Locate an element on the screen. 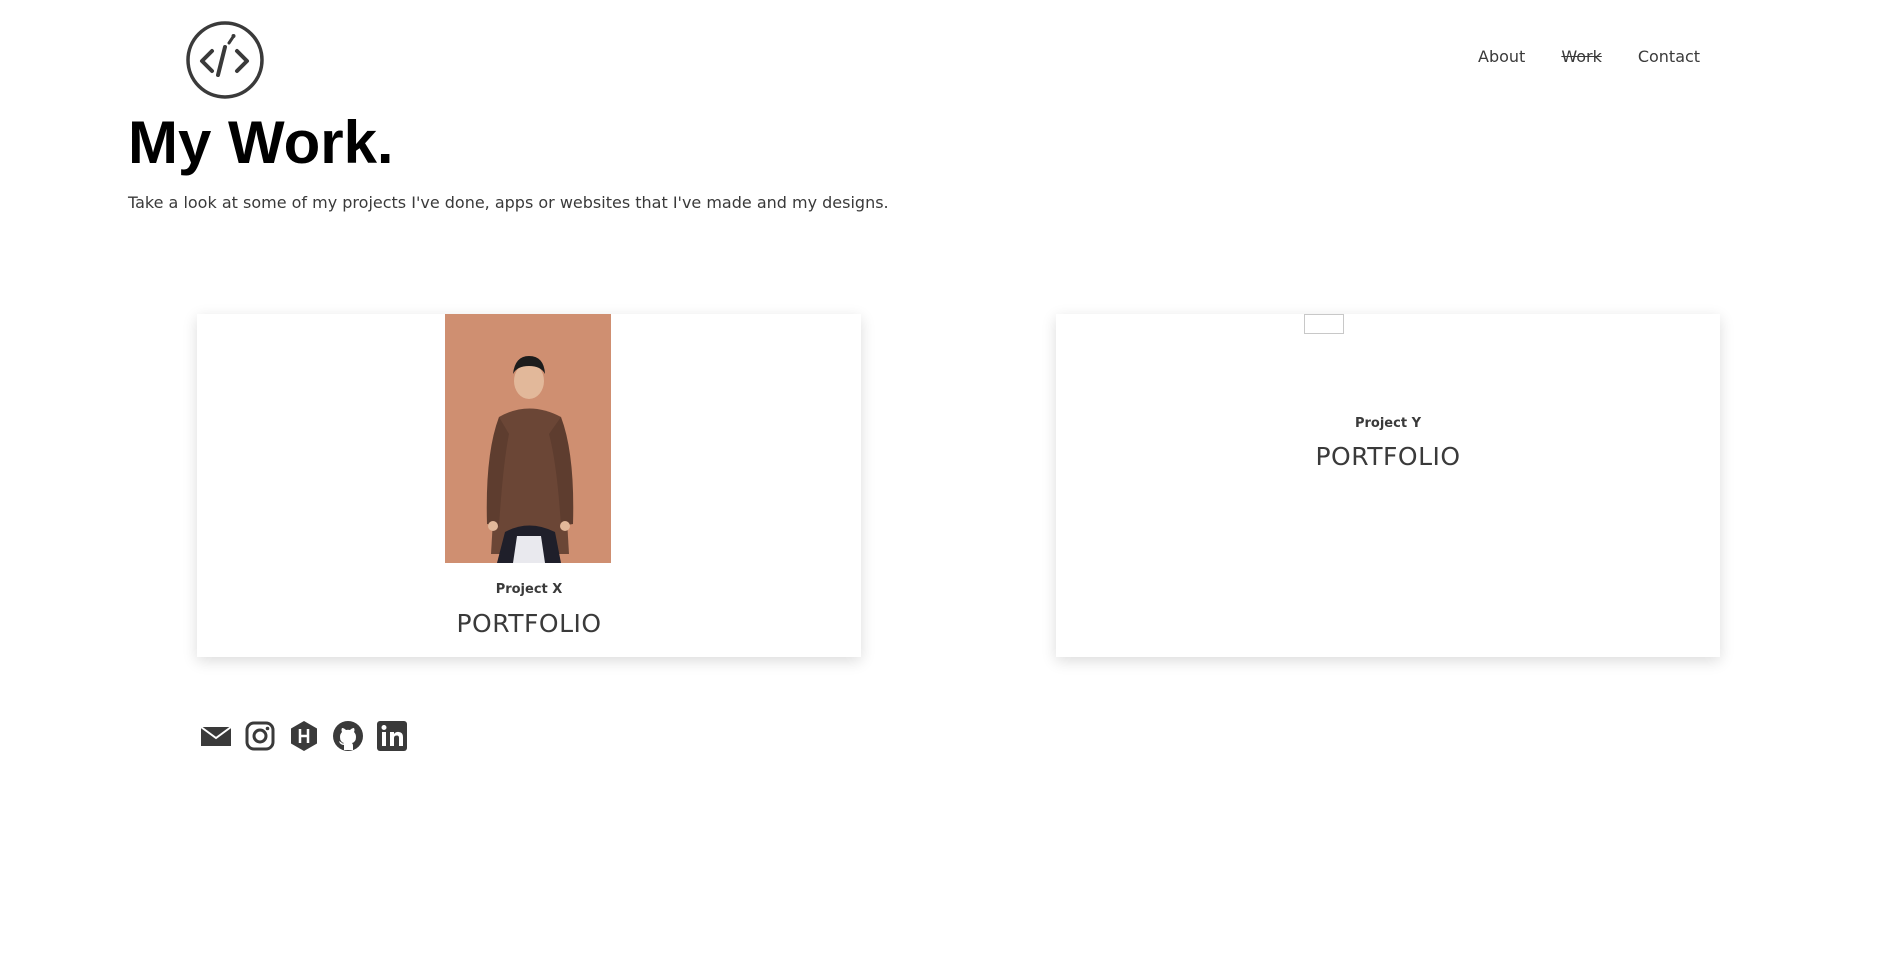 The image size is (1897, 956). project-label: Project X is located at coordinates (529, 589).